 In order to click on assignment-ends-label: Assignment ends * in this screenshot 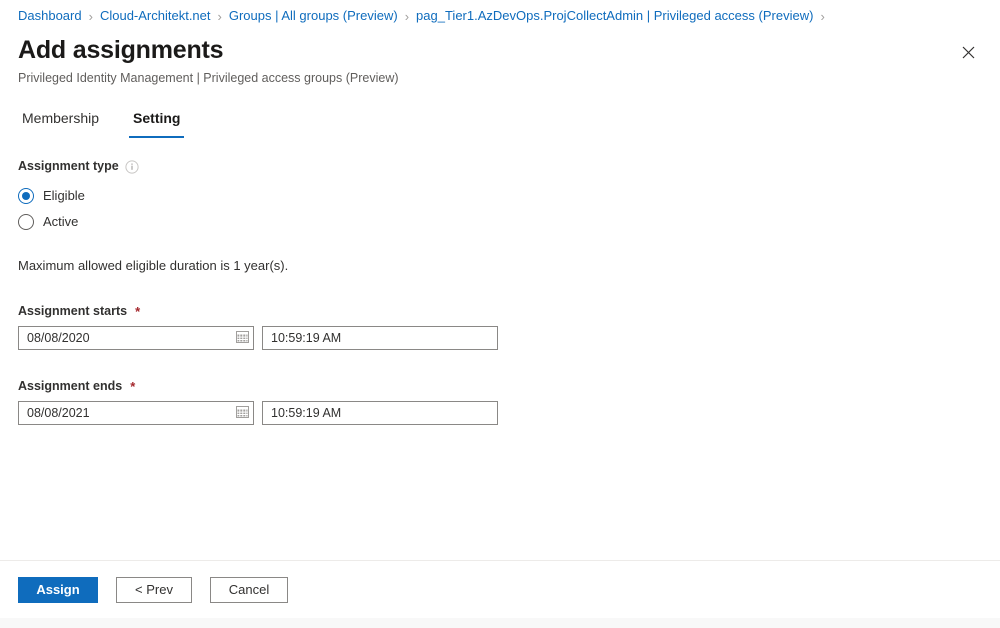, I will do `click(500, 386)`.